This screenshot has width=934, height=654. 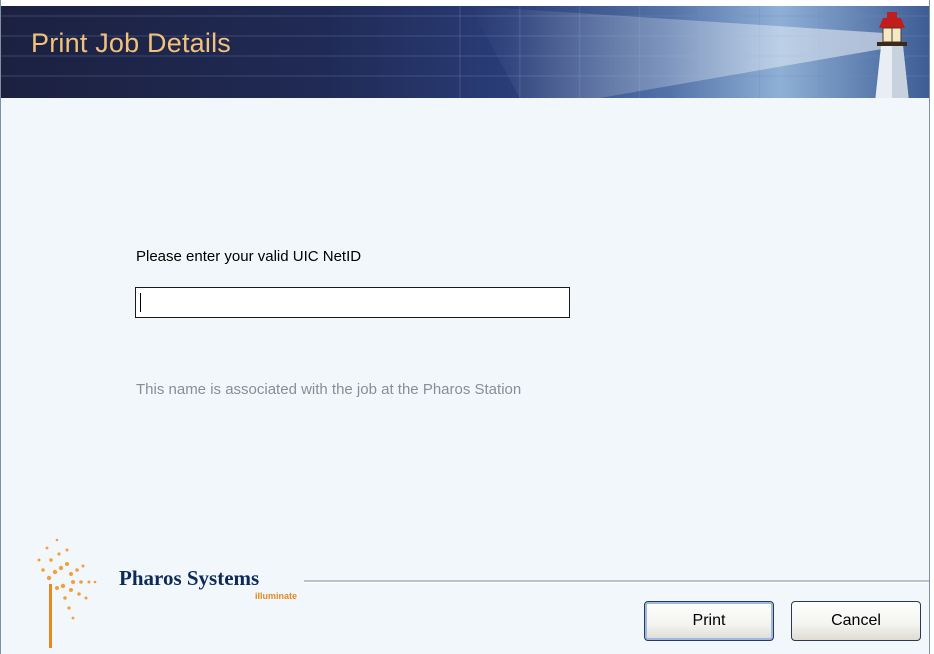 I want to click on cancel-button: Cancel, so click(x=856, y=621).